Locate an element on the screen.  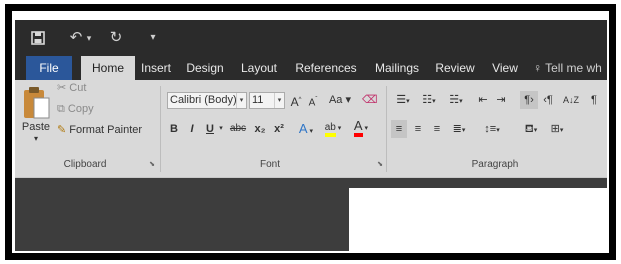
italic-button: I is located at coordinates (192, 129).